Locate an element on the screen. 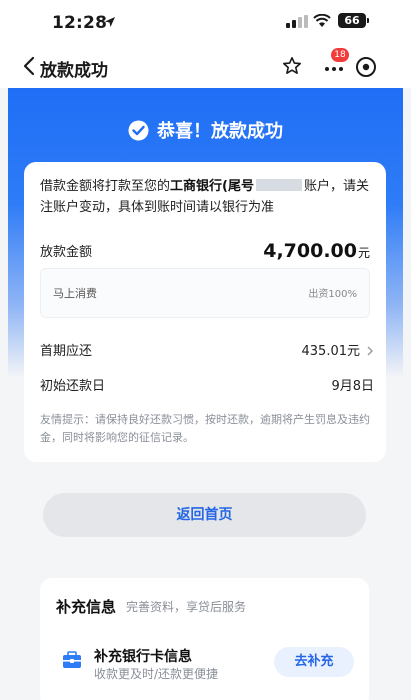 Image resolution: width=411 pixels, height=700 pixels. first-date-label: 初始还款日 is located at coordinates (73, 386).